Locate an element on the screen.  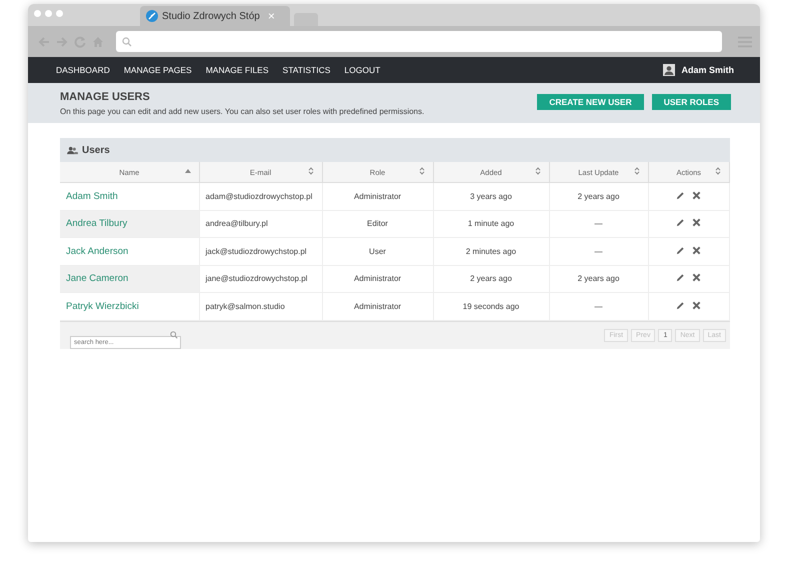
user-name-link: Andrea Tilbury is located at coordinates (97, 224).